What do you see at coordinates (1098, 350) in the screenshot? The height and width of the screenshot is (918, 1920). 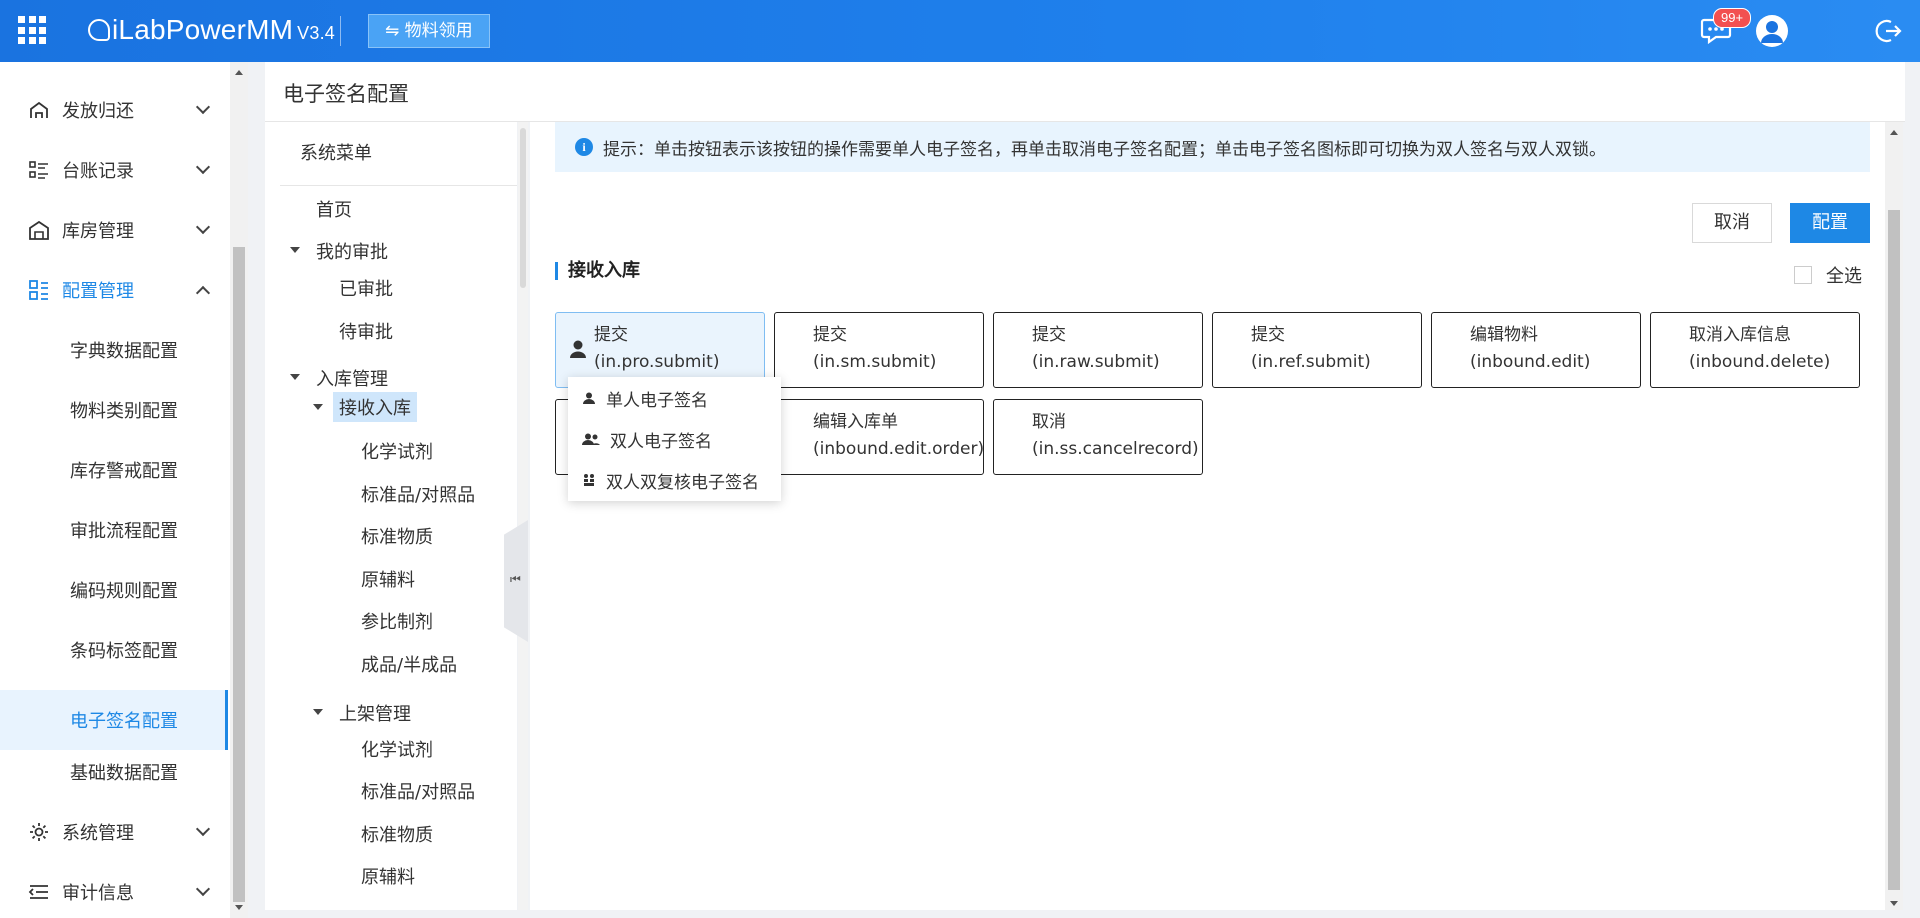 I see `permission-card: 提交 (in.raw.submit)` at bounding box center [1098, 350].